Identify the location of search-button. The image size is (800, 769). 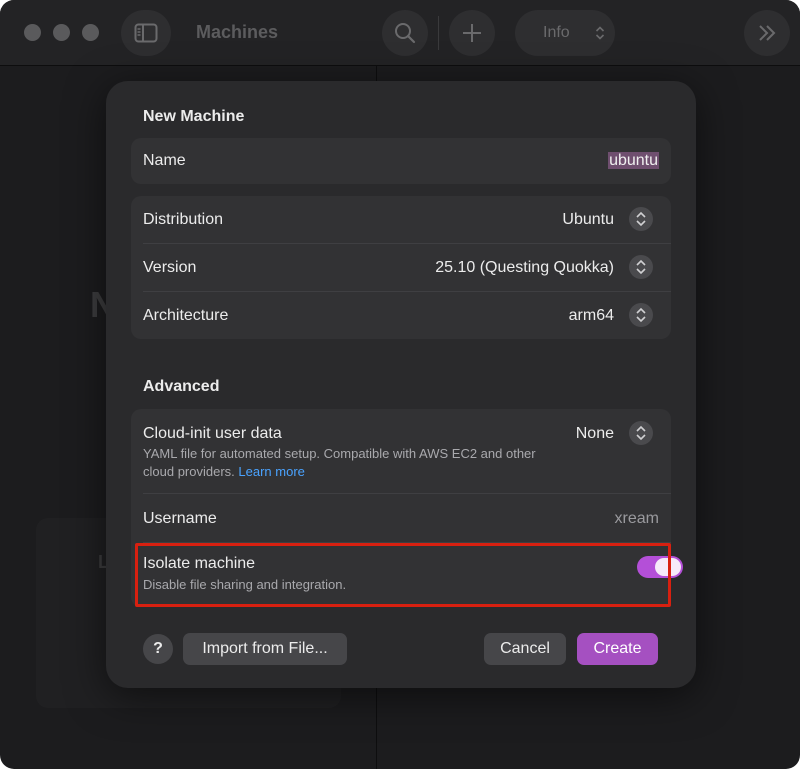
(405, 33).